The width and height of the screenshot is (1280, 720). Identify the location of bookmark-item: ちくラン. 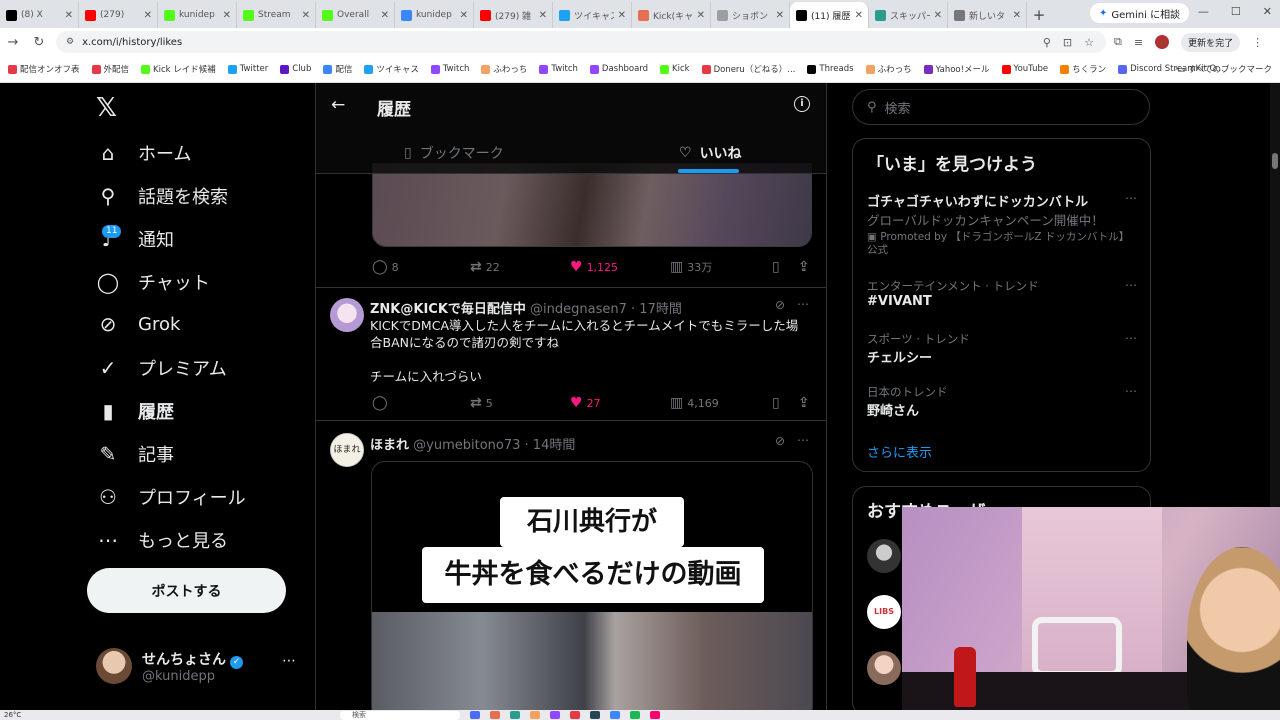
(1083, 69).